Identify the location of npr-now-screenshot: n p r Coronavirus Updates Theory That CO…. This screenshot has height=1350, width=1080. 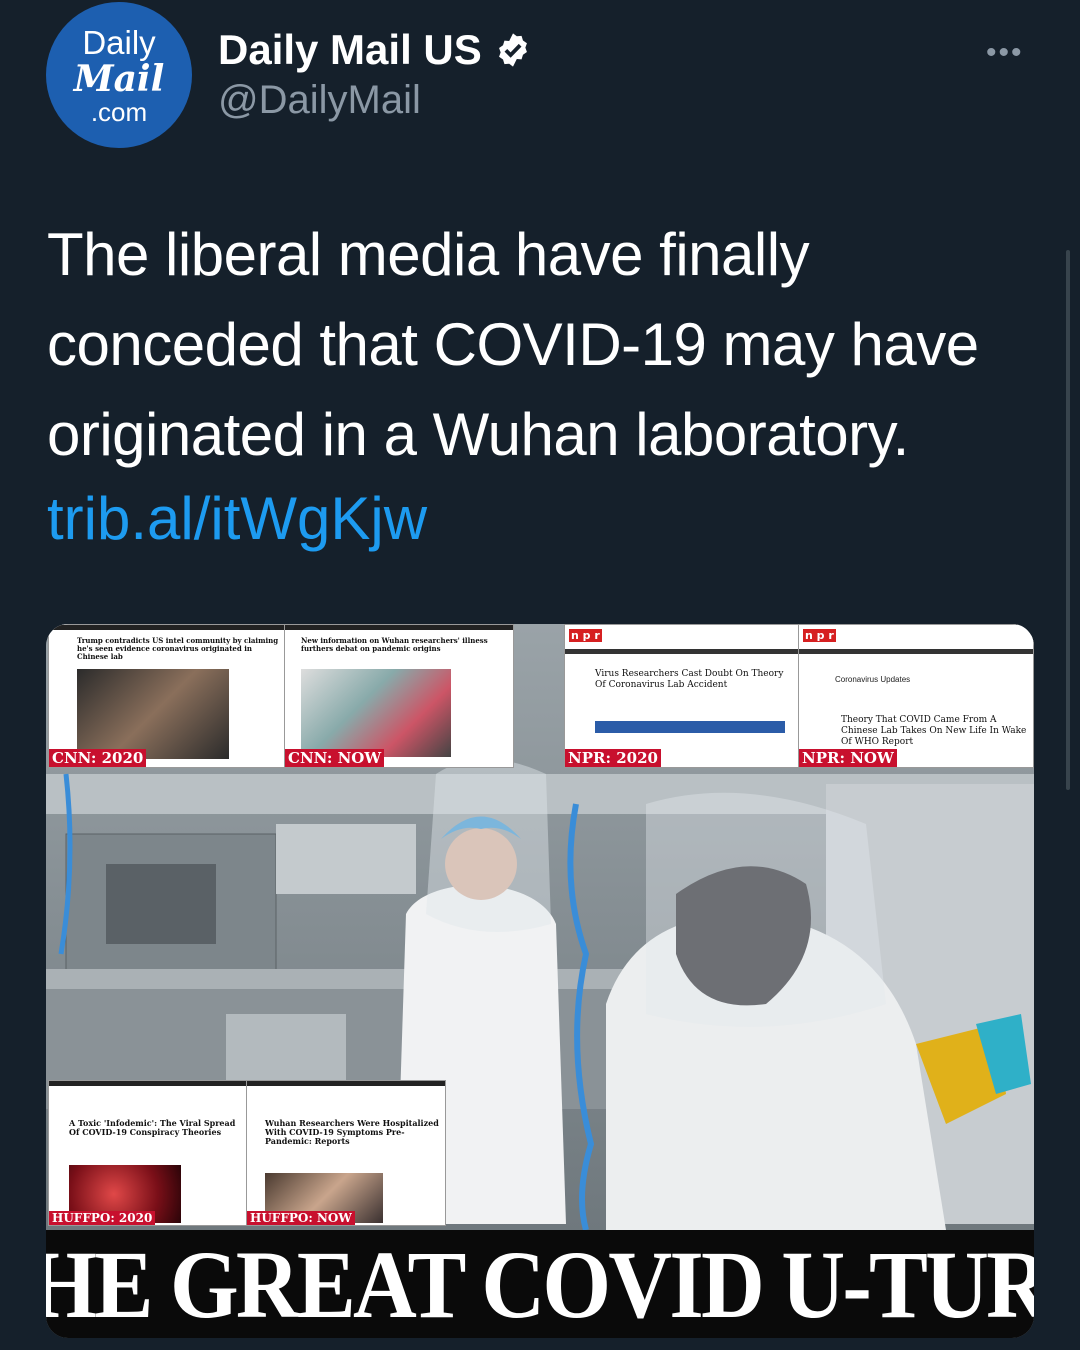
(916, 696).